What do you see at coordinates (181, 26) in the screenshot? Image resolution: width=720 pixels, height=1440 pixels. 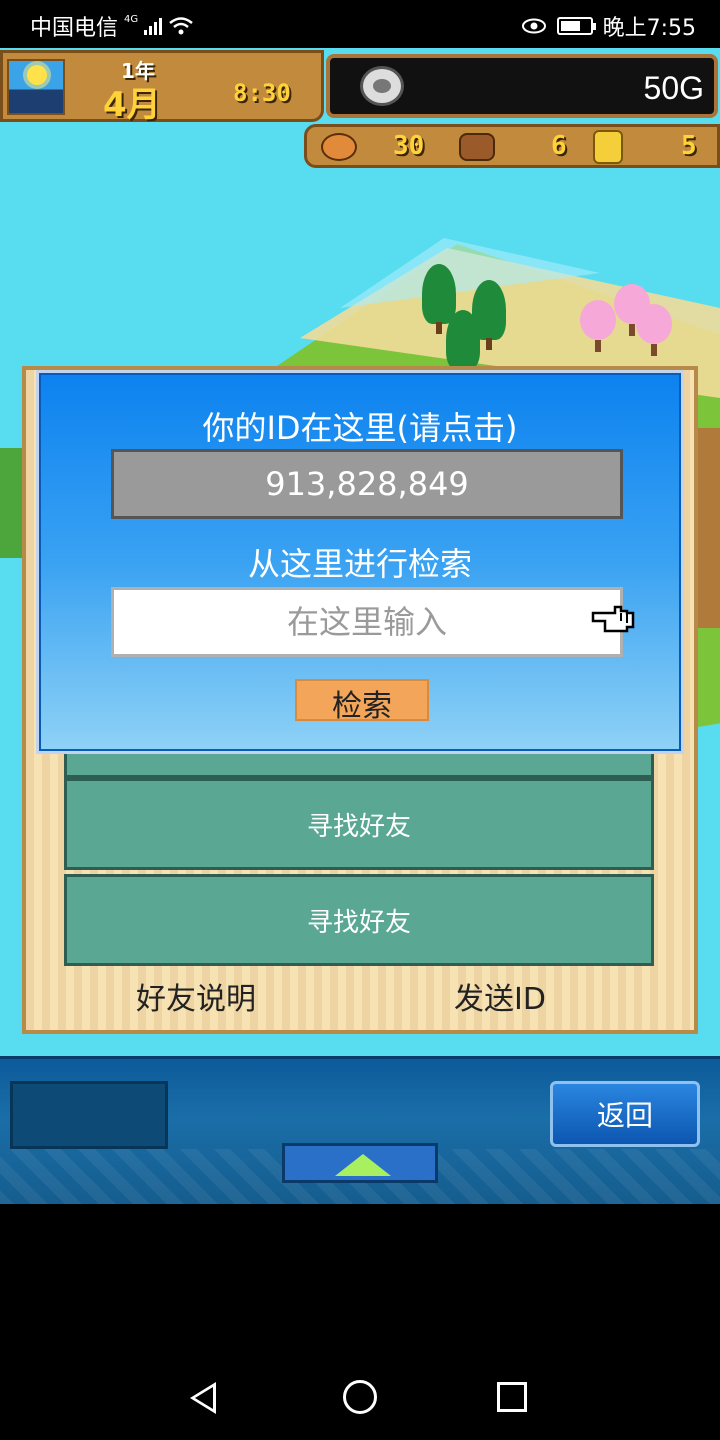 I see `wifi-icon` at bounding box center [181, 26].